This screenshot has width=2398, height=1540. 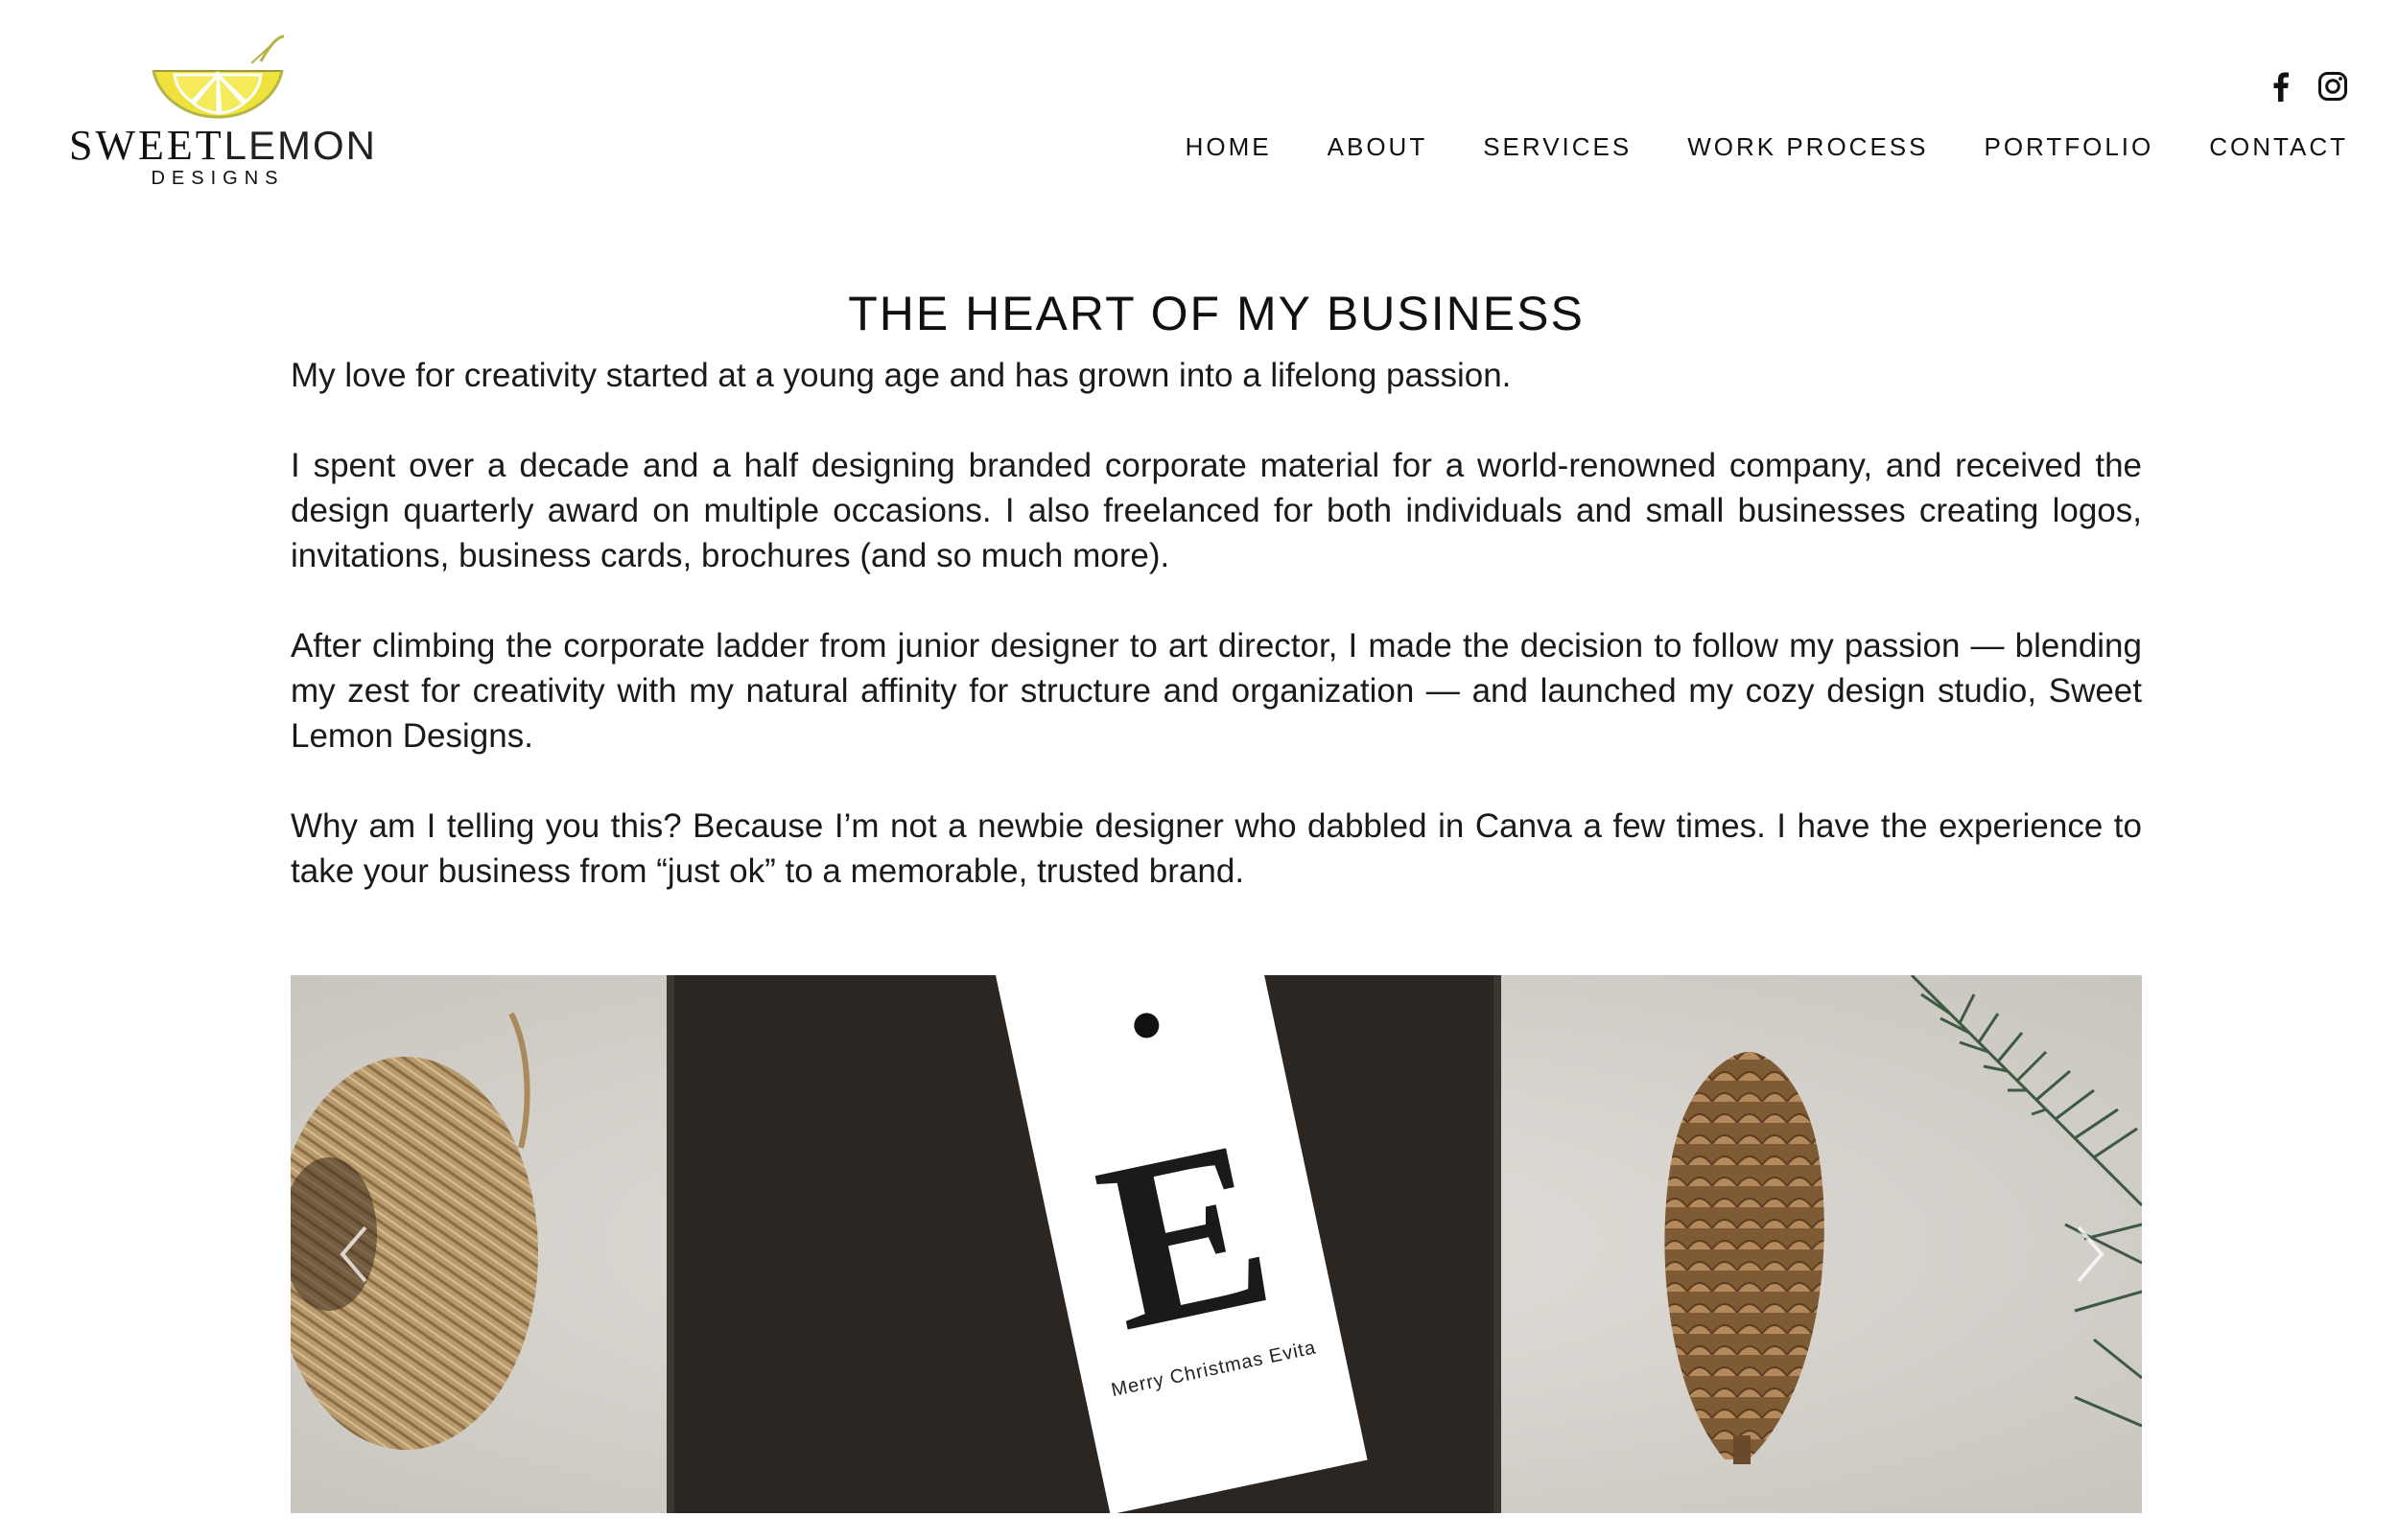 What do you see at coordinates (354, 1254) in the screenshot?
I see `chevron-left-icon` at bounding box center [354, 1254].